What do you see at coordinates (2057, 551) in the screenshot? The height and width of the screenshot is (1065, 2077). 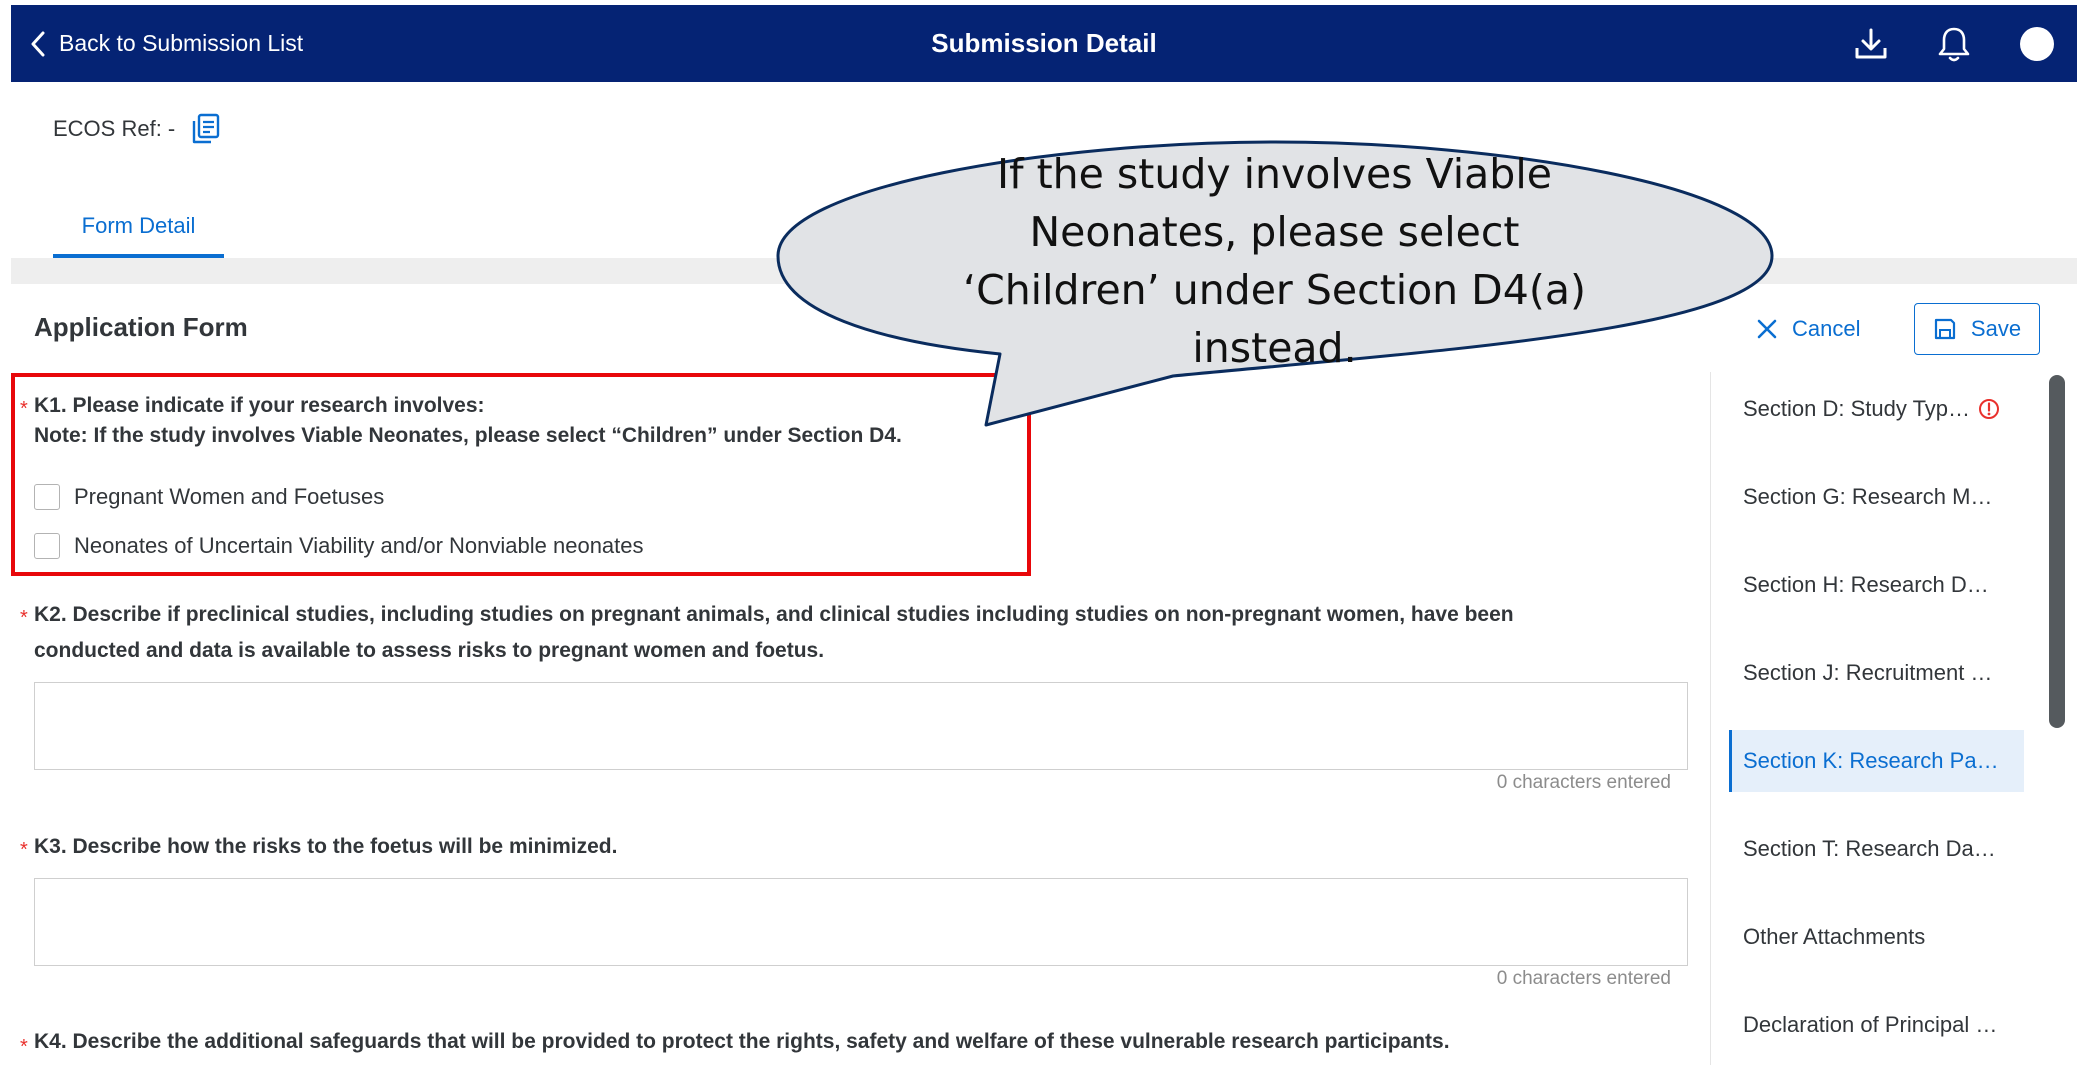 I see `sidebar-scrollbar` at bounding box center [2057, 551].